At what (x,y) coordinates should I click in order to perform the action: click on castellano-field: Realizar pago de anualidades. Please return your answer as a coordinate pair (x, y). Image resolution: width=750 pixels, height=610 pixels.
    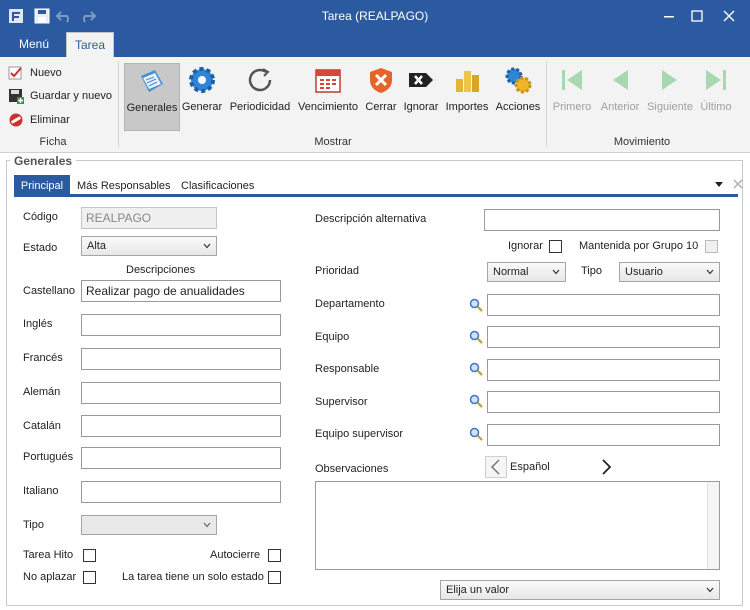
    Looking at the image, I should click on (181, 291).